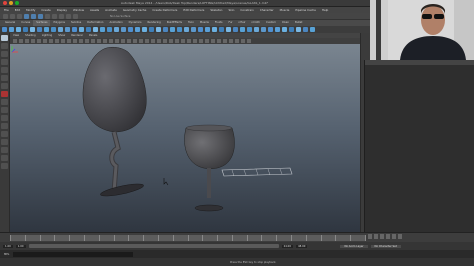 The height and width of the screenshot is (266, 474). What do you see at coordinates (237, 237) in the screenshot?
I see `time-slider` at bounding box center [237, 237].